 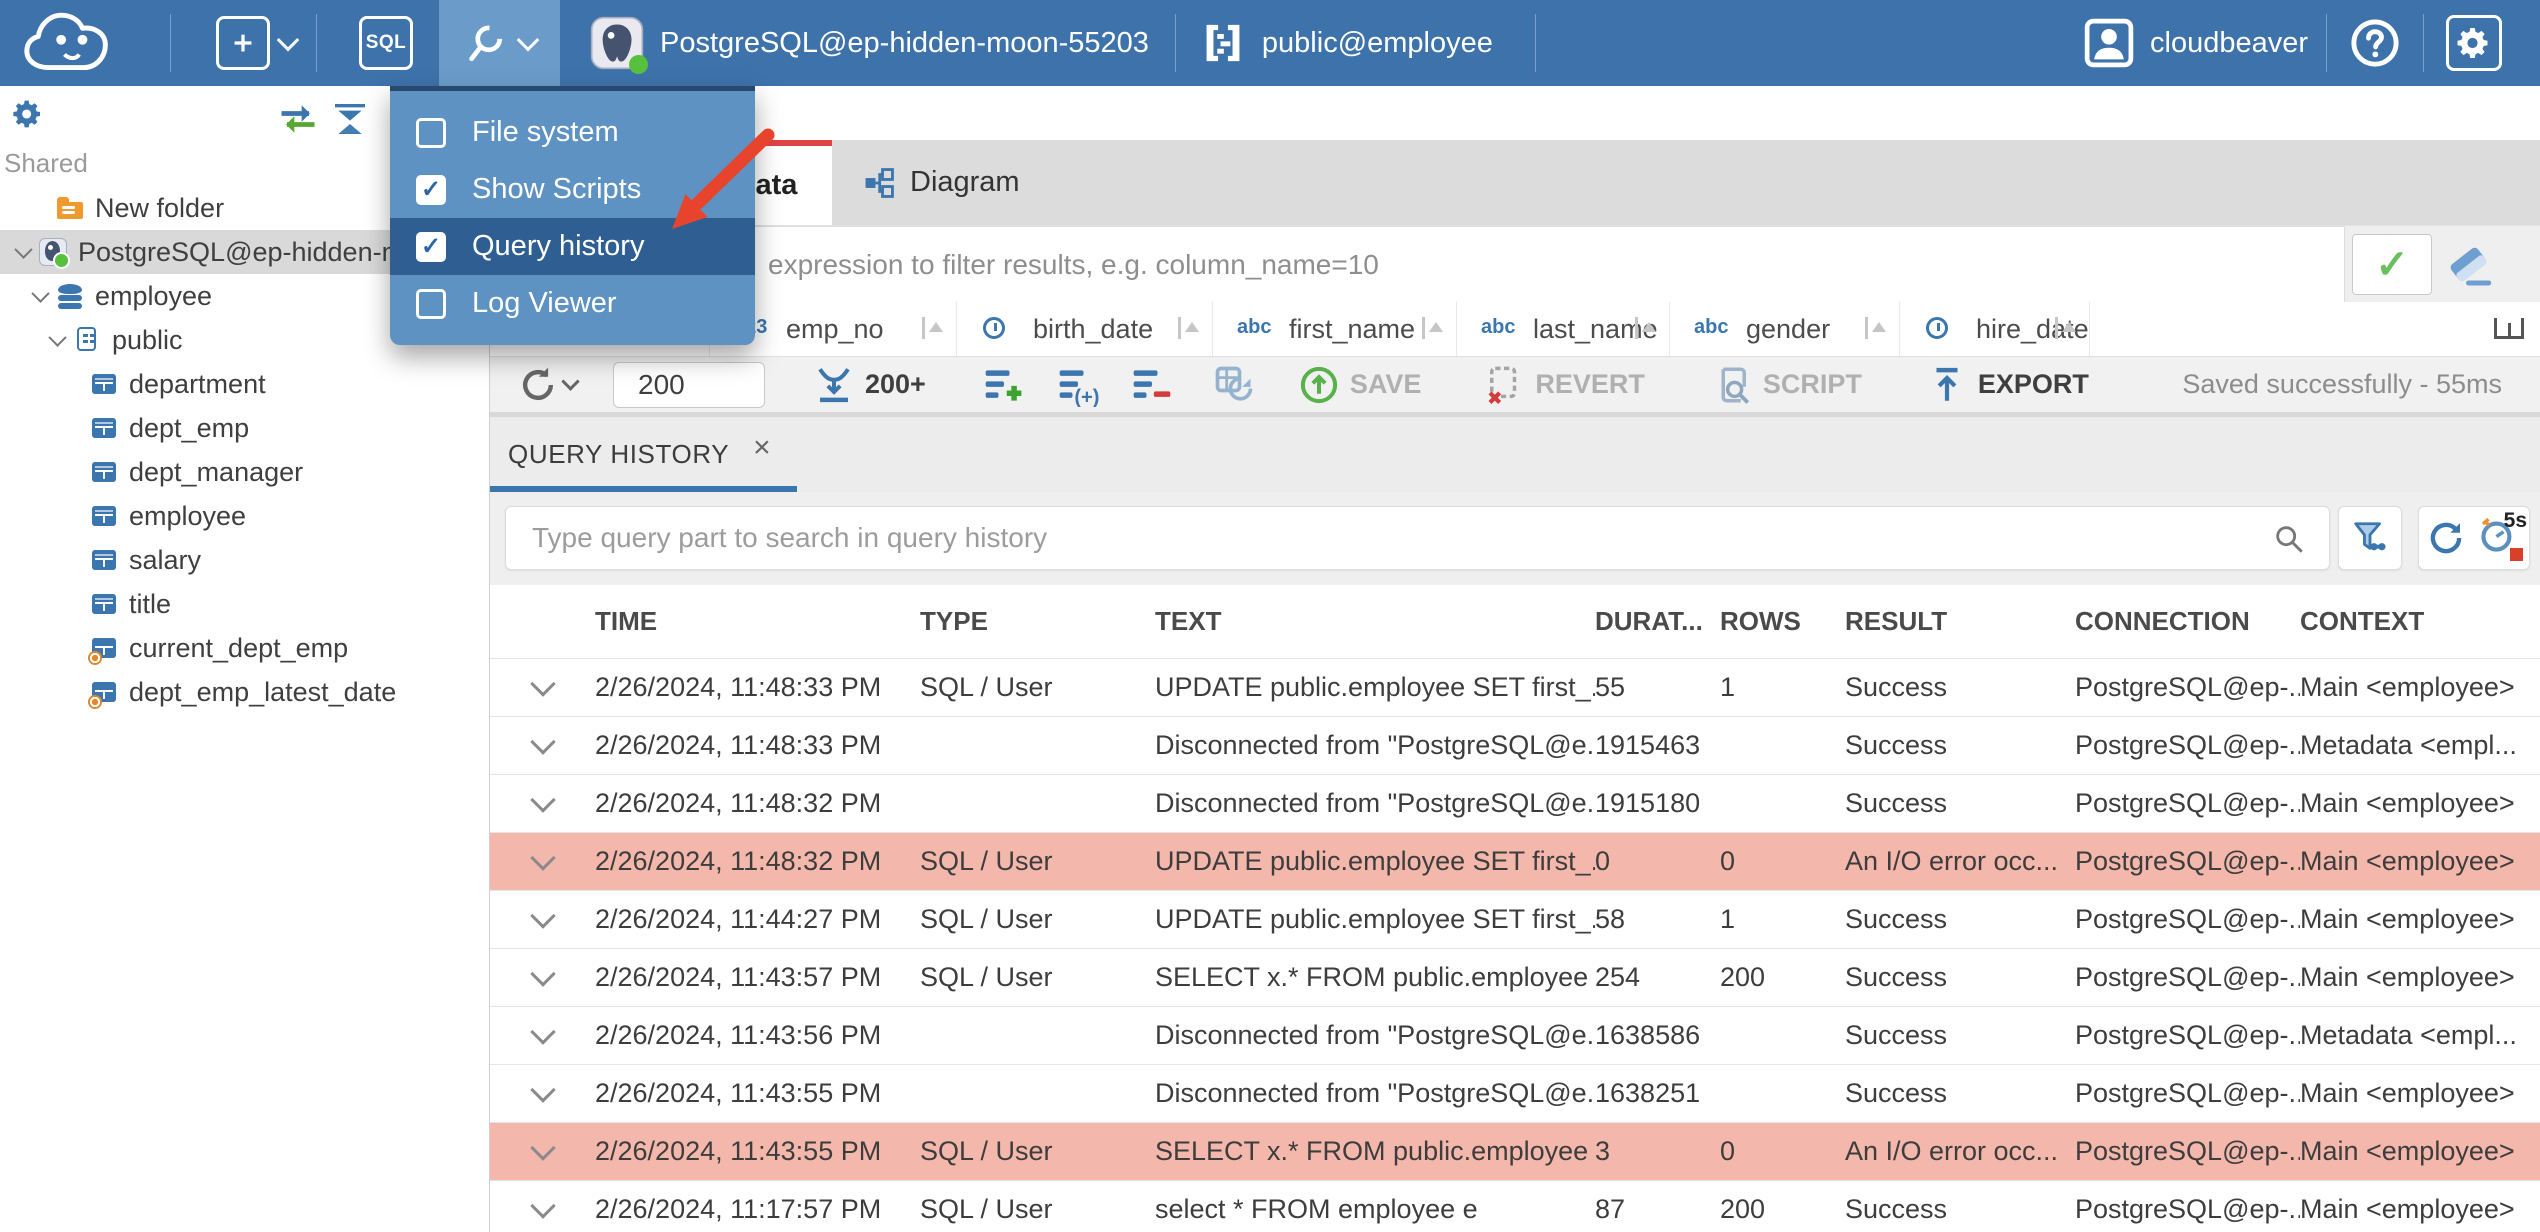 What do you see at coordinates (2370, 538) in the screenshot?
I see `history-filter-button` at bounding box center [2370, 538].